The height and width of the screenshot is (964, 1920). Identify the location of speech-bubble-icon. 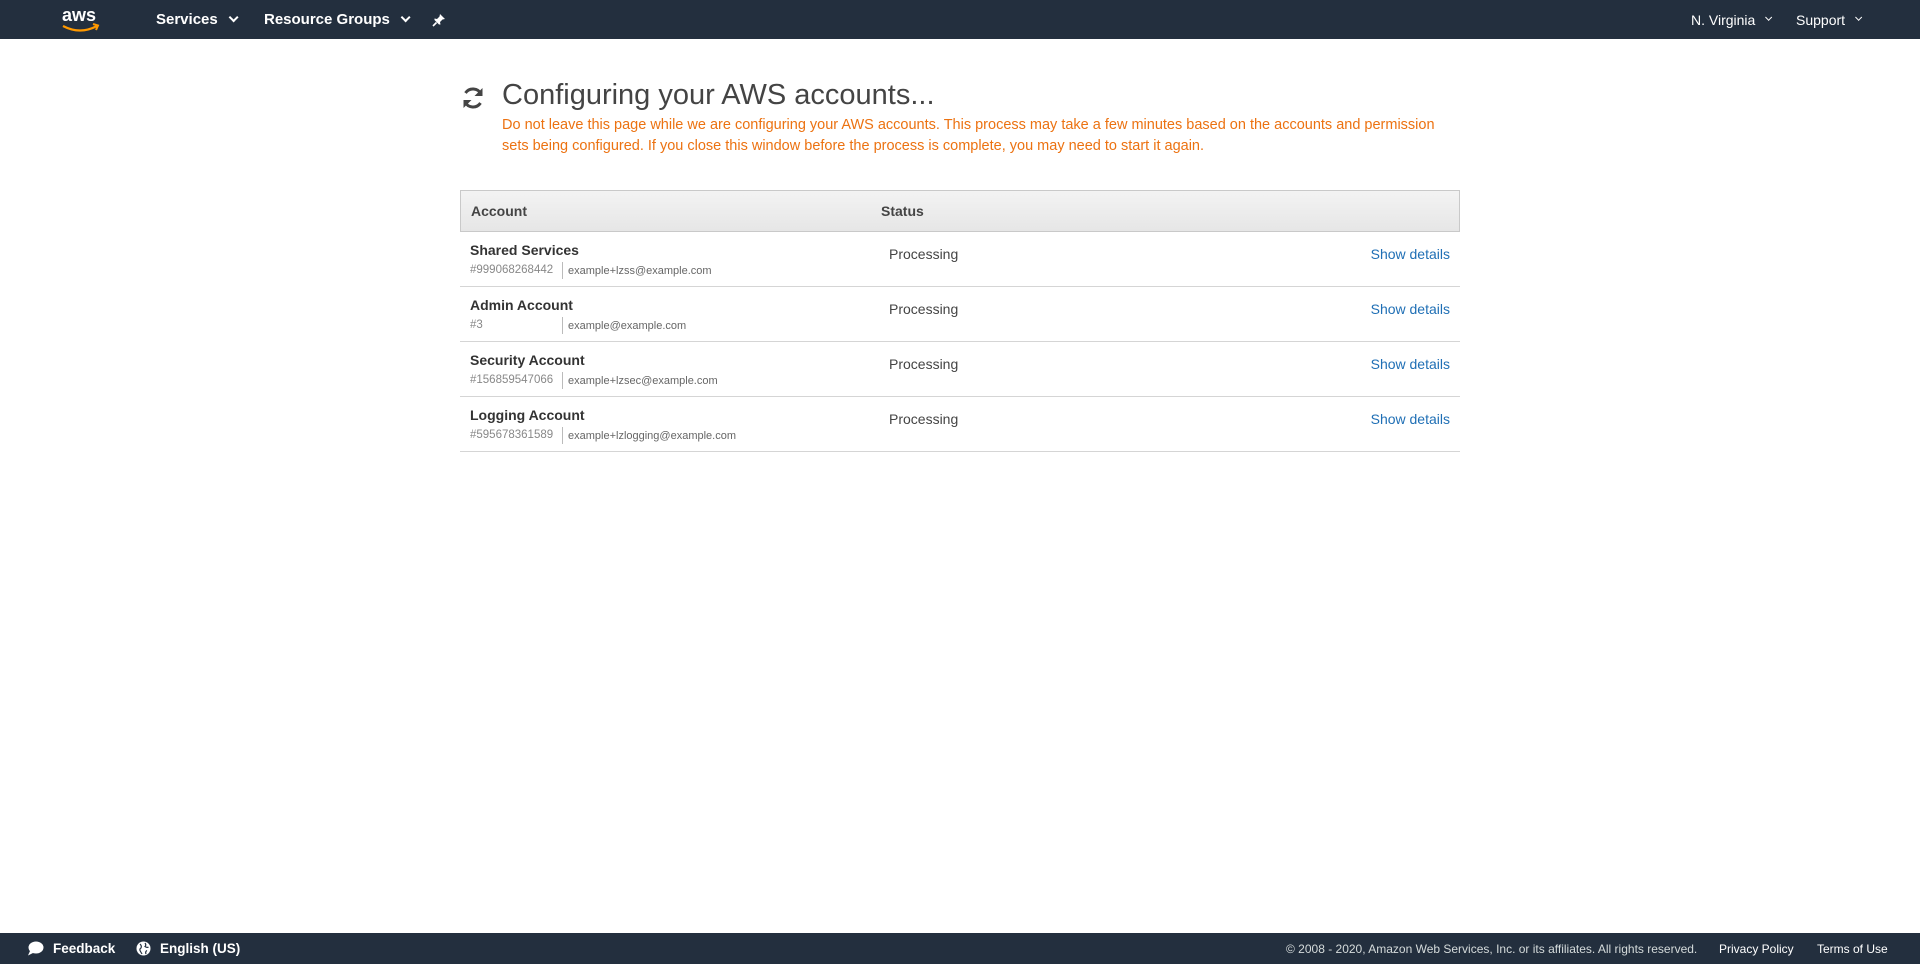
(36, 948).